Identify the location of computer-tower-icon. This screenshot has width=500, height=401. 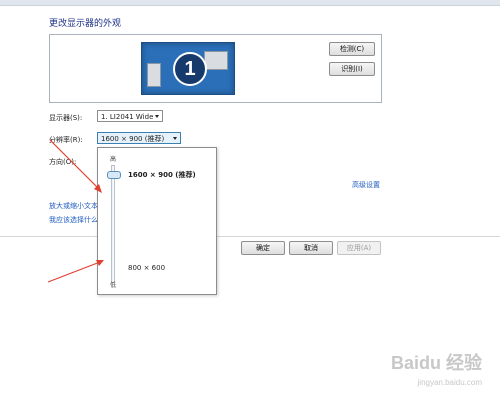
(154, 75).